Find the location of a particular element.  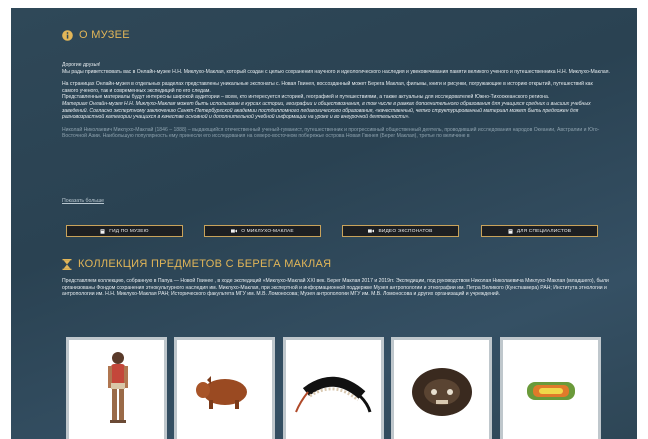

collection-card-fur is located at coordinates (441, 388).